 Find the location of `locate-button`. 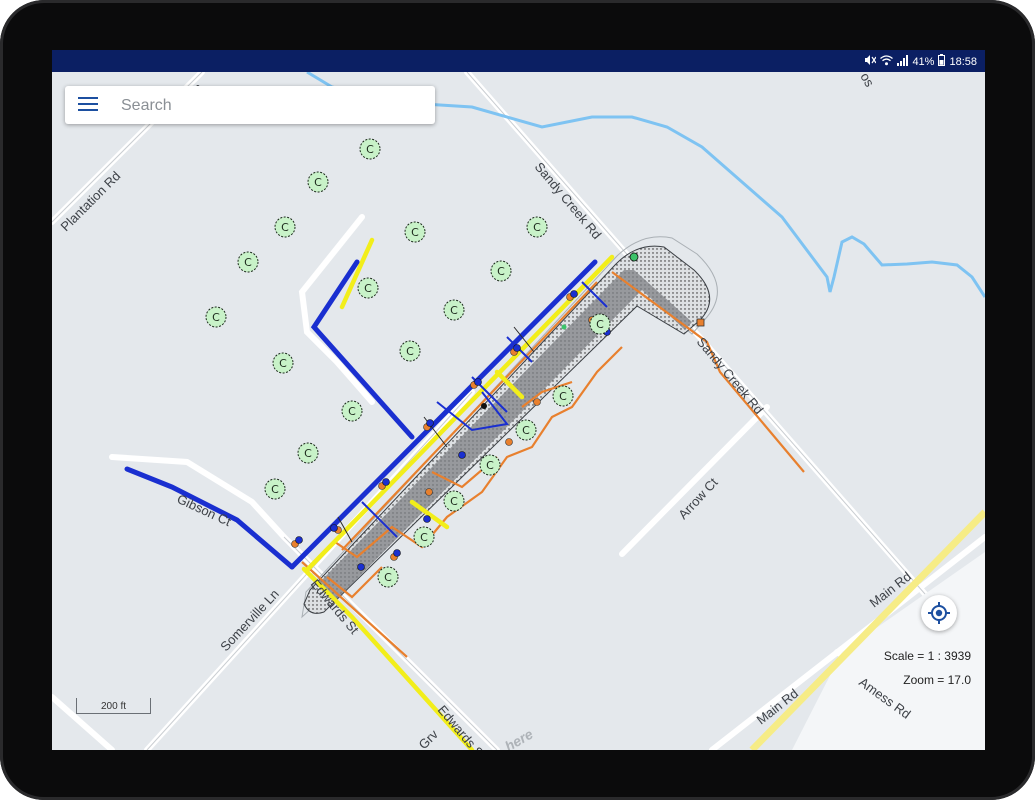

locate-button is located at coordinates (939, 613).